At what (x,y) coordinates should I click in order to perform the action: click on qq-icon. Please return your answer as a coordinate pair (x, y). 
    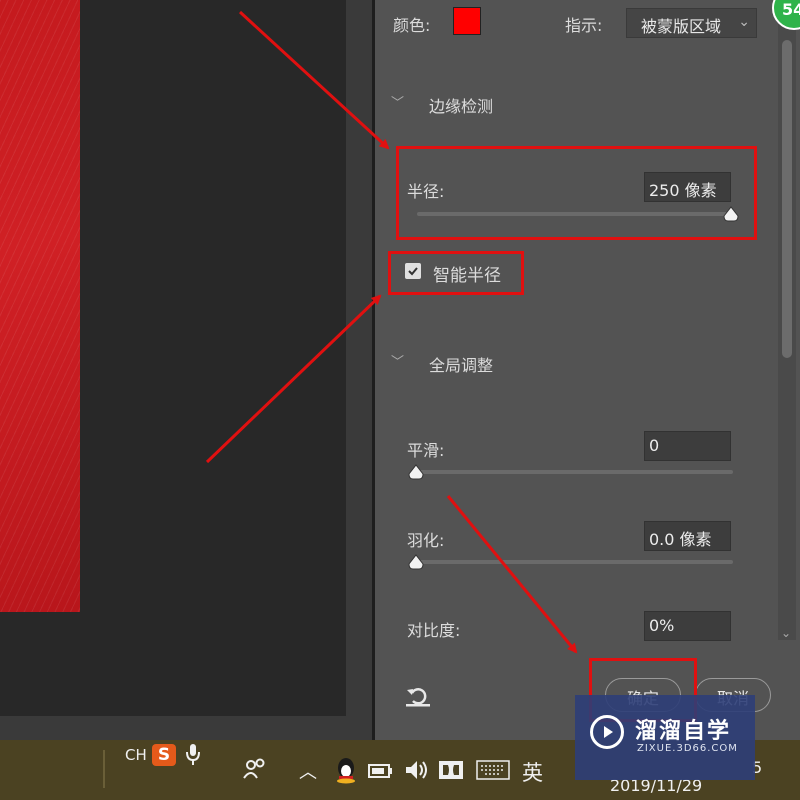
    Looking at the image, I should click on (346, 772).